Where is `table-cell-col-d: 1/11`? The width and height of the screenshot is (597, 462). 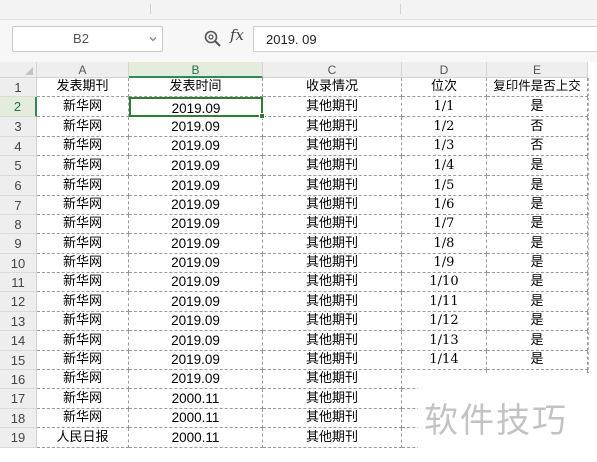
table-cell-col-d: 1/11 is located at coordinates (444, 302).